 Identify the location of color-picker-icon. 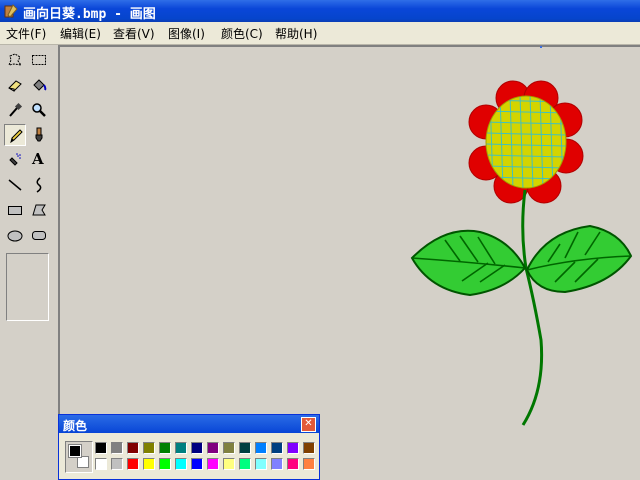
(16, 109).